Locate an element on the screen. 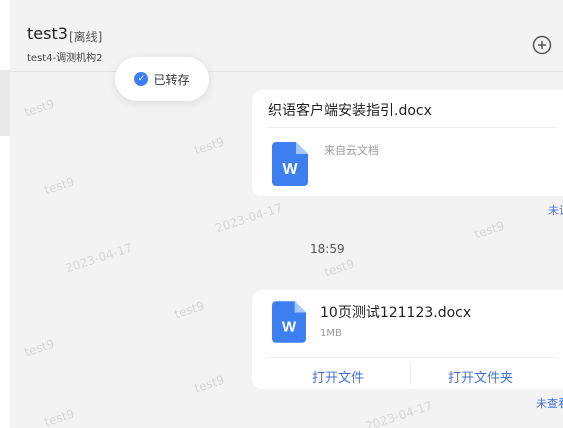 The width and height of the screenshot is (563, 428). saved-toast: ✓ 已转存 is located at coordinates (162, 79).